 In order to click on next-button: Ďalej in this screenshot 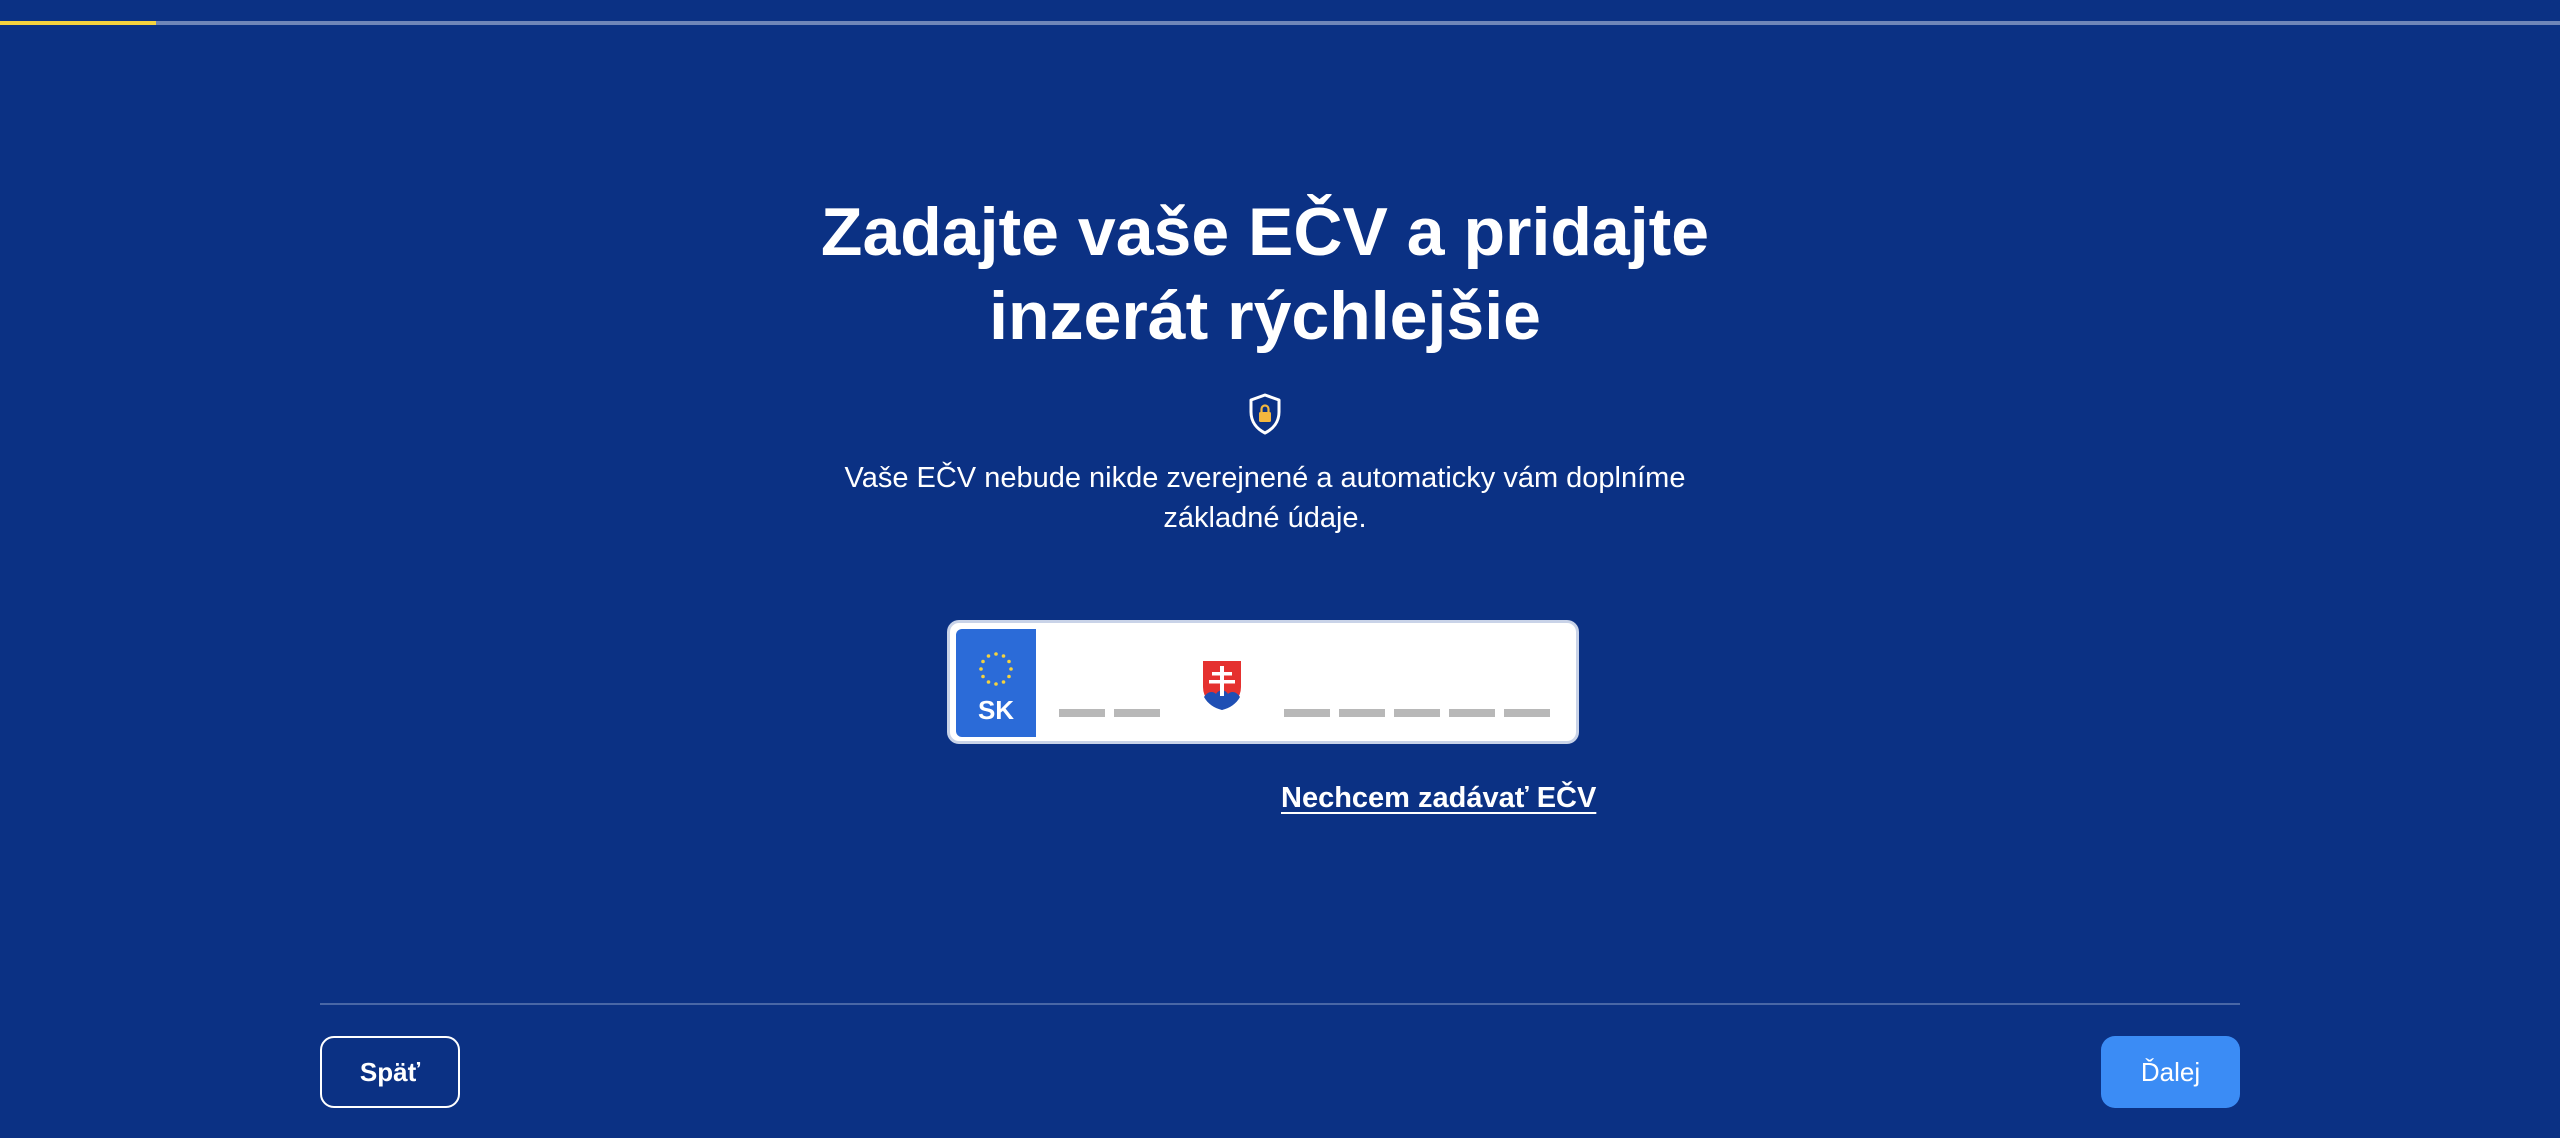, I will do `click(2170, 1072)`.